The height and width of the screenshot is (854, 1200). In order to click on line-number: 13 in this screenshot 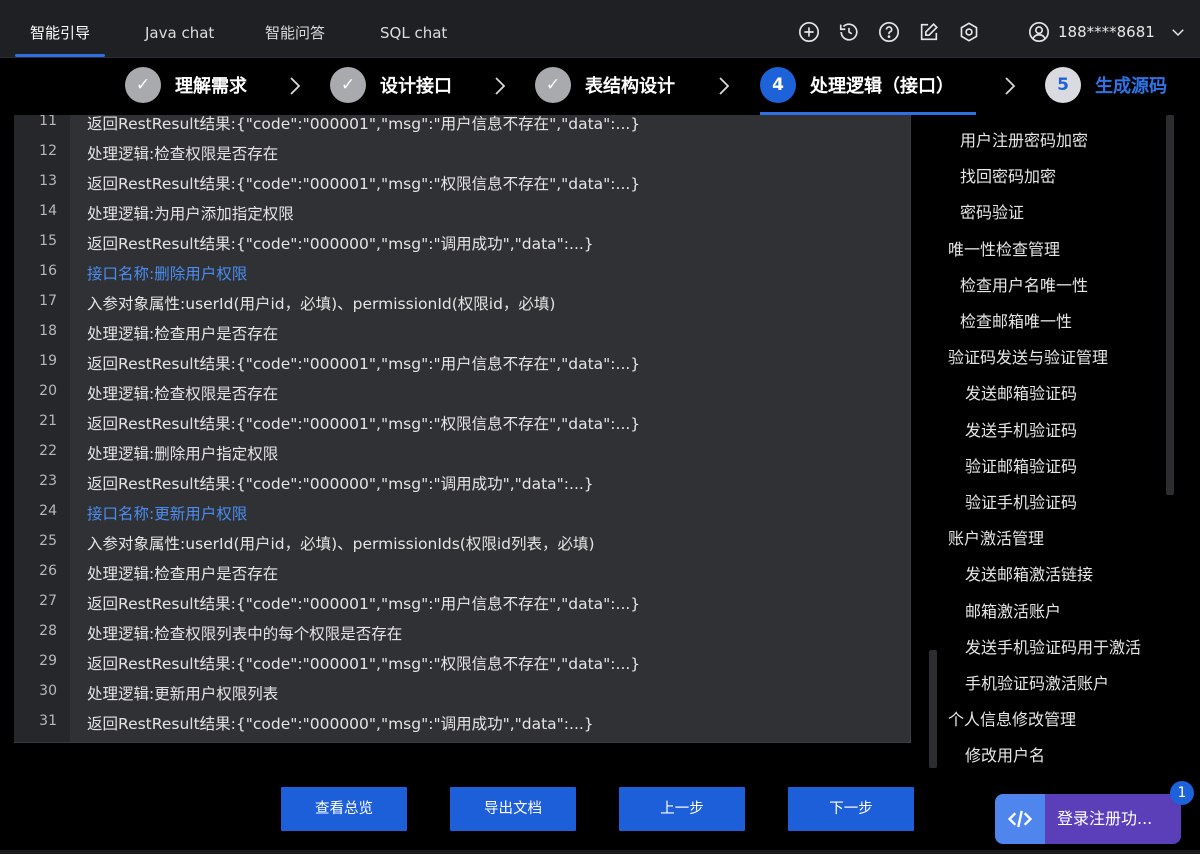, I will do `click(48, 181)`.